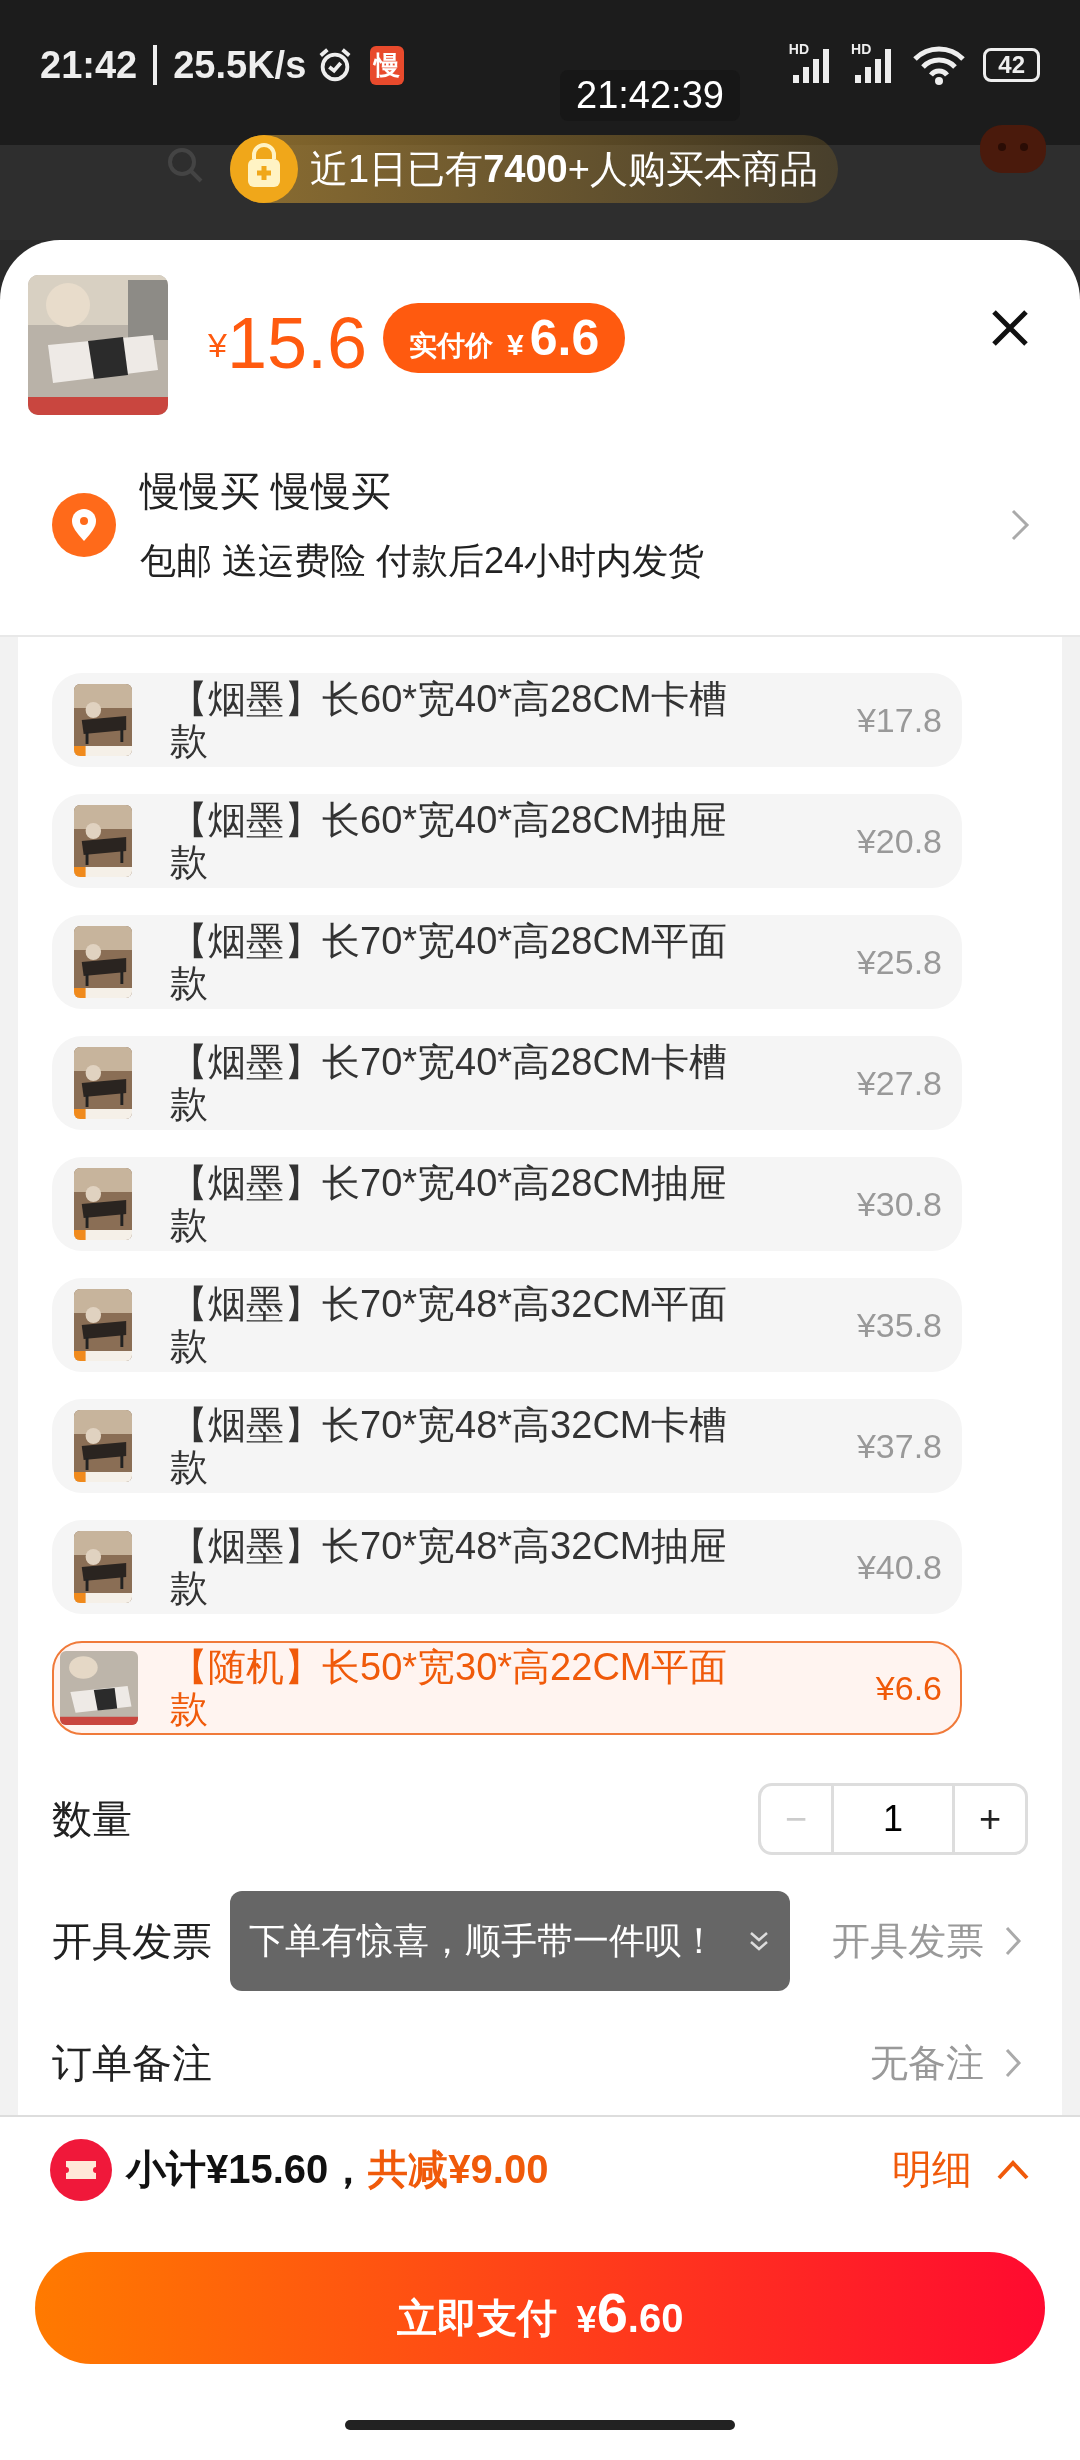  What do you see at coordinates (564, 169) in the screenshot?
I see `banner-text: 近1日已有7400+人购买本商品` at bounding box center [564, 169].